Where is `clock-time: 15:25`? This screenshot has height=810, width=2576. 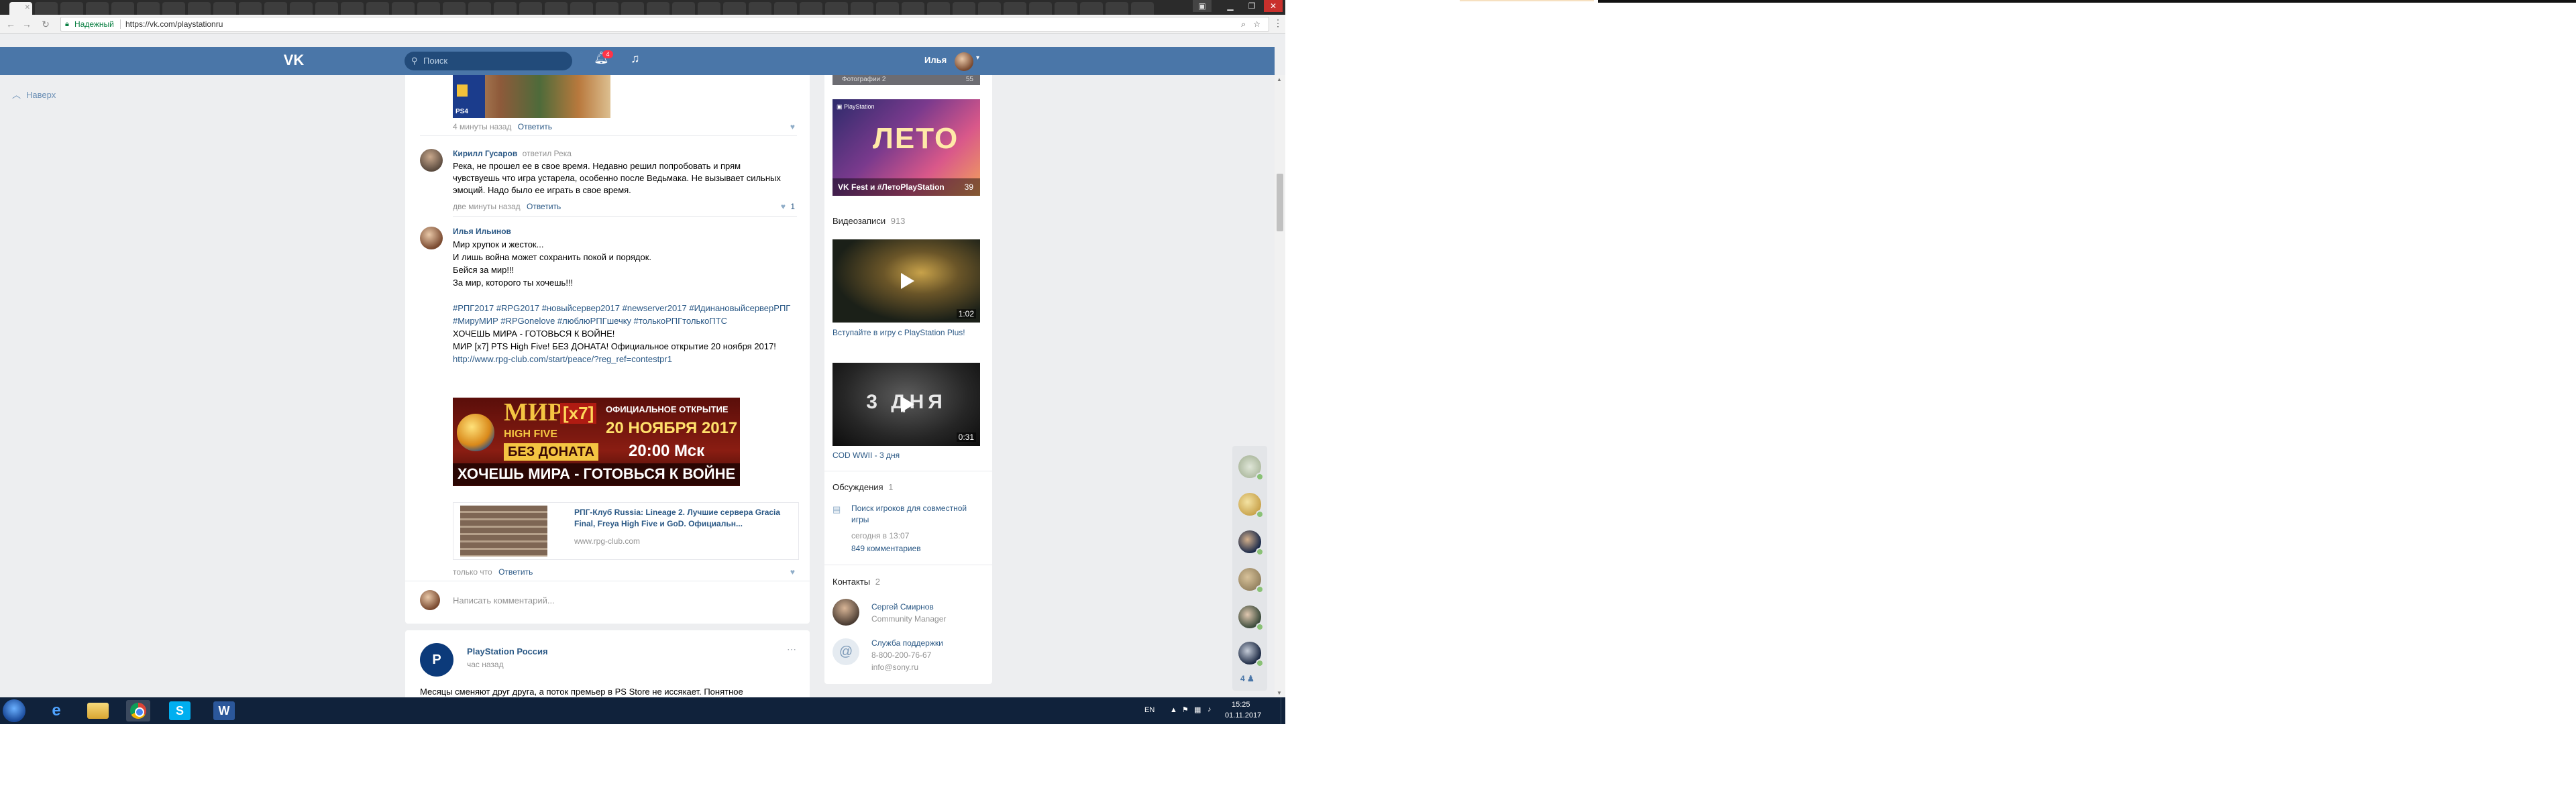
clock-time: 15:25 is located at coordinates (1241, 705).